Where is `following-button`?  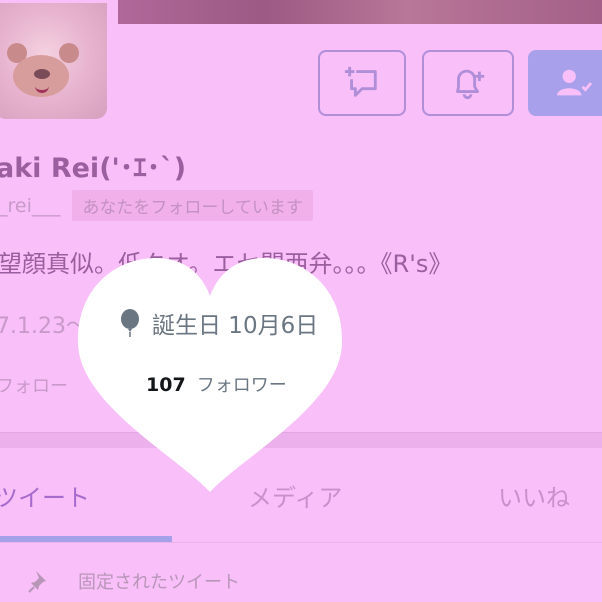 following-button is located at coordinates (565, 83).